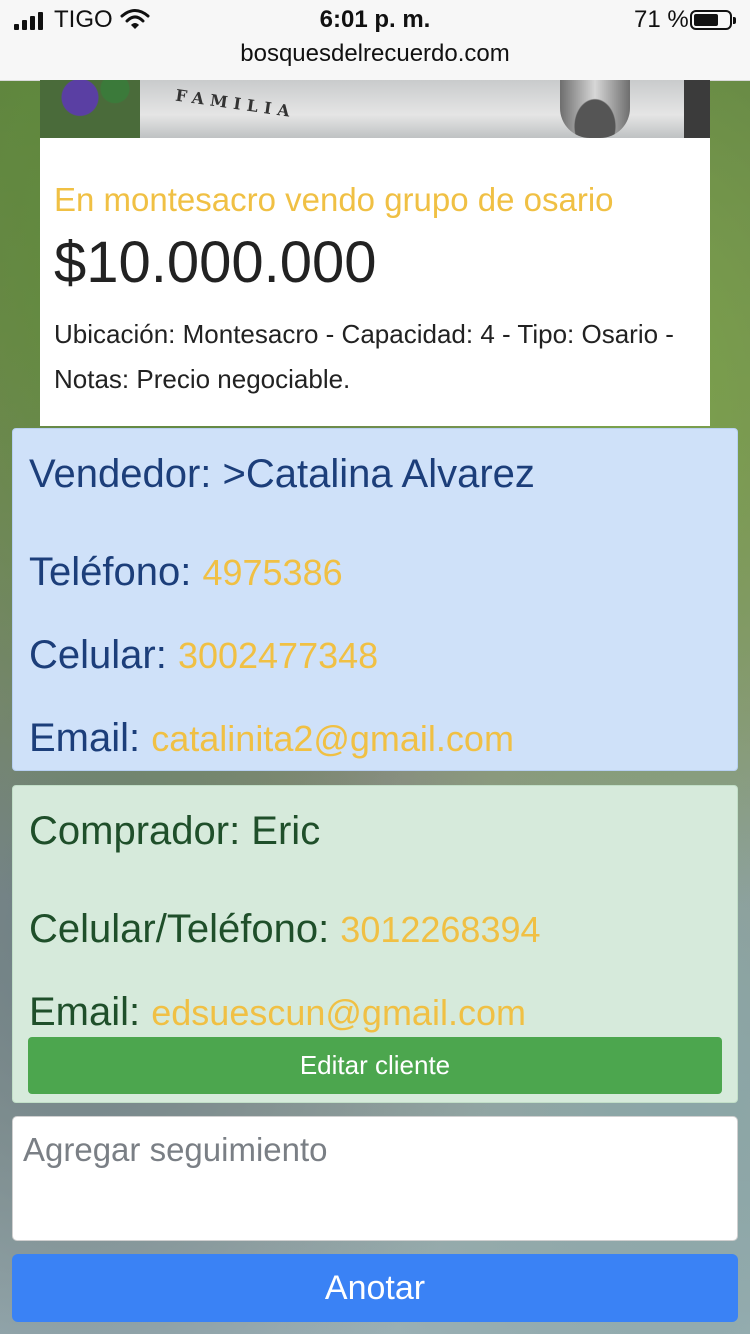 The image size is (750, 1334). What do you see at coordinates (103, 655) in the screenshot?
I see `seller-mobile-label: Celular:` at bounding box center [103, 655].